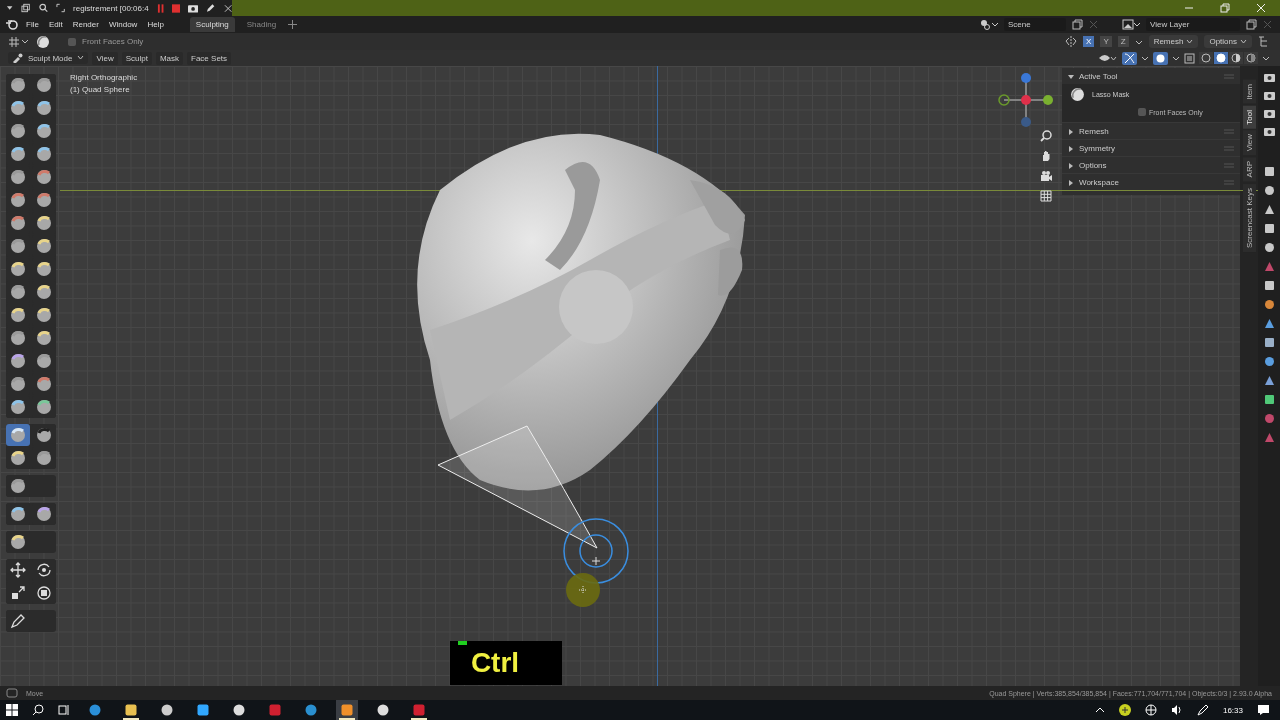  What do you see at coordinates (1089, 41) in the screenshot?
I see `axis-toggle: X` at bounding box center [1089, 41].